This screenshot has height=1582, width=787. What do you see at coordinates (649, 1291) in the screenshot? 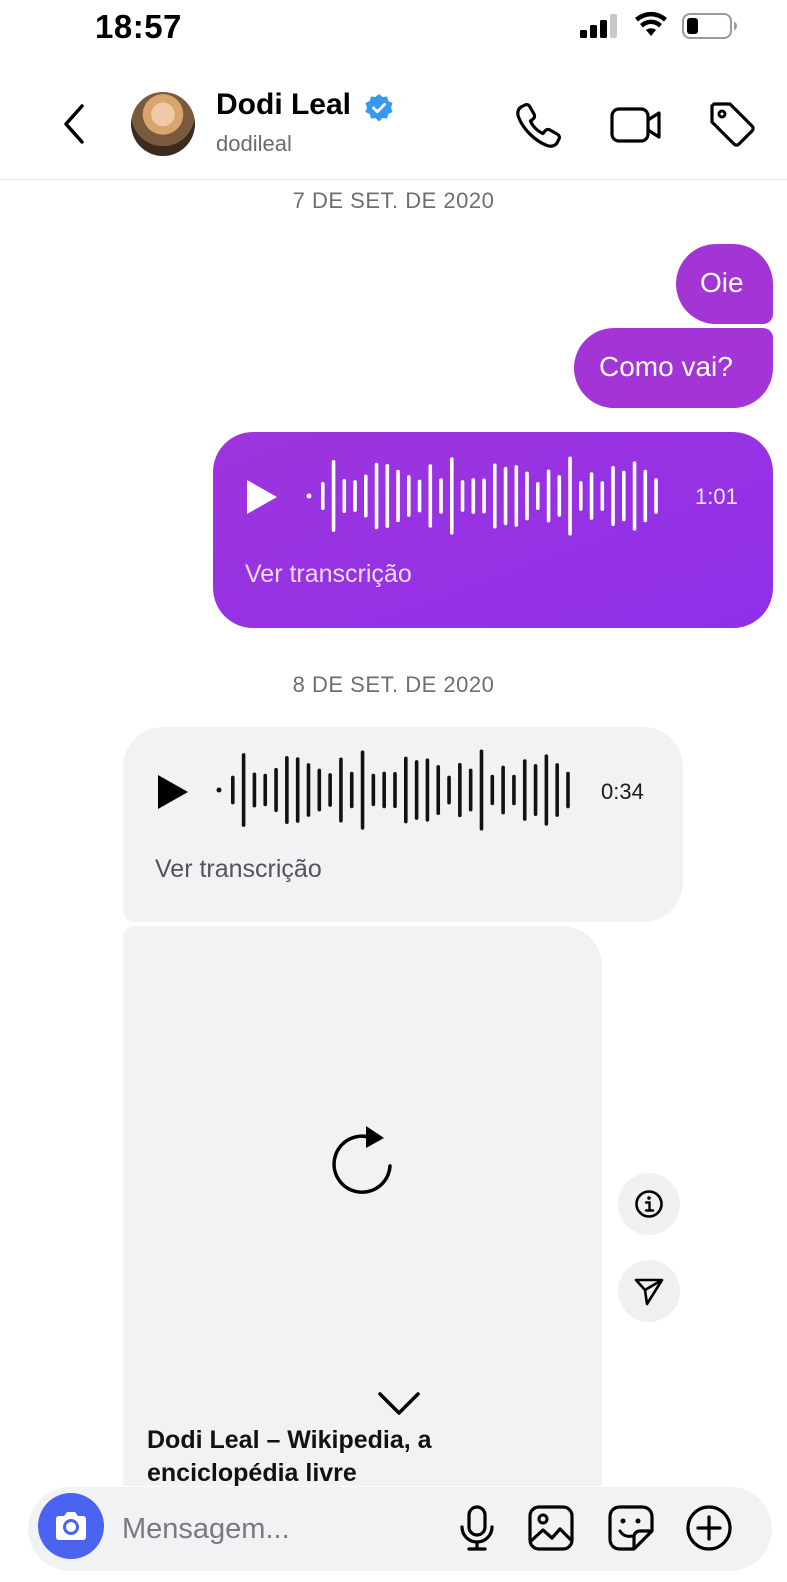
I see `share-button` at bounding box center [649, 1291].